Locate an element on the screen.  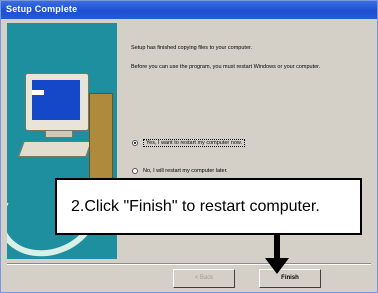
radio-selected-icon is located at coordinates (135, 143).